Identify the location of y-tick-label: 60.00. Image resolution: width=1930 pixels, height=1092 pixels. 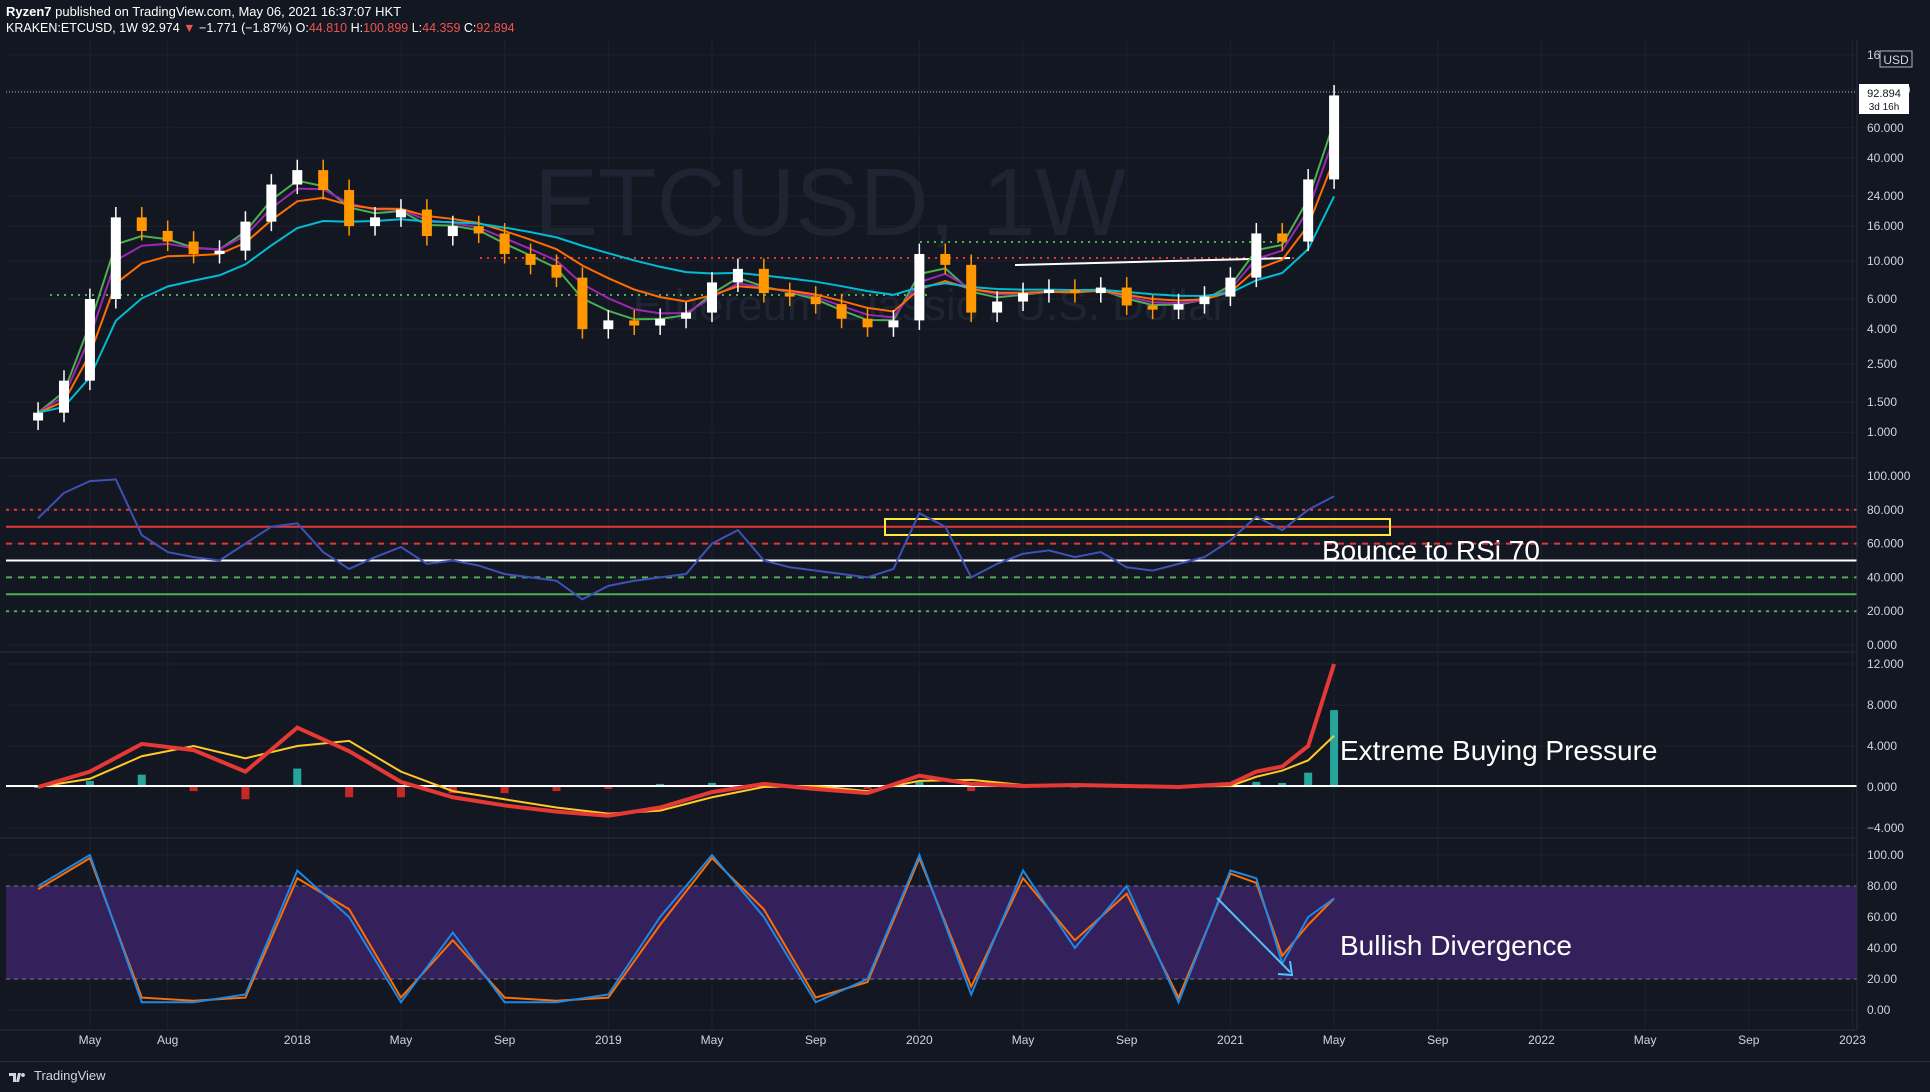
(1882, 917).